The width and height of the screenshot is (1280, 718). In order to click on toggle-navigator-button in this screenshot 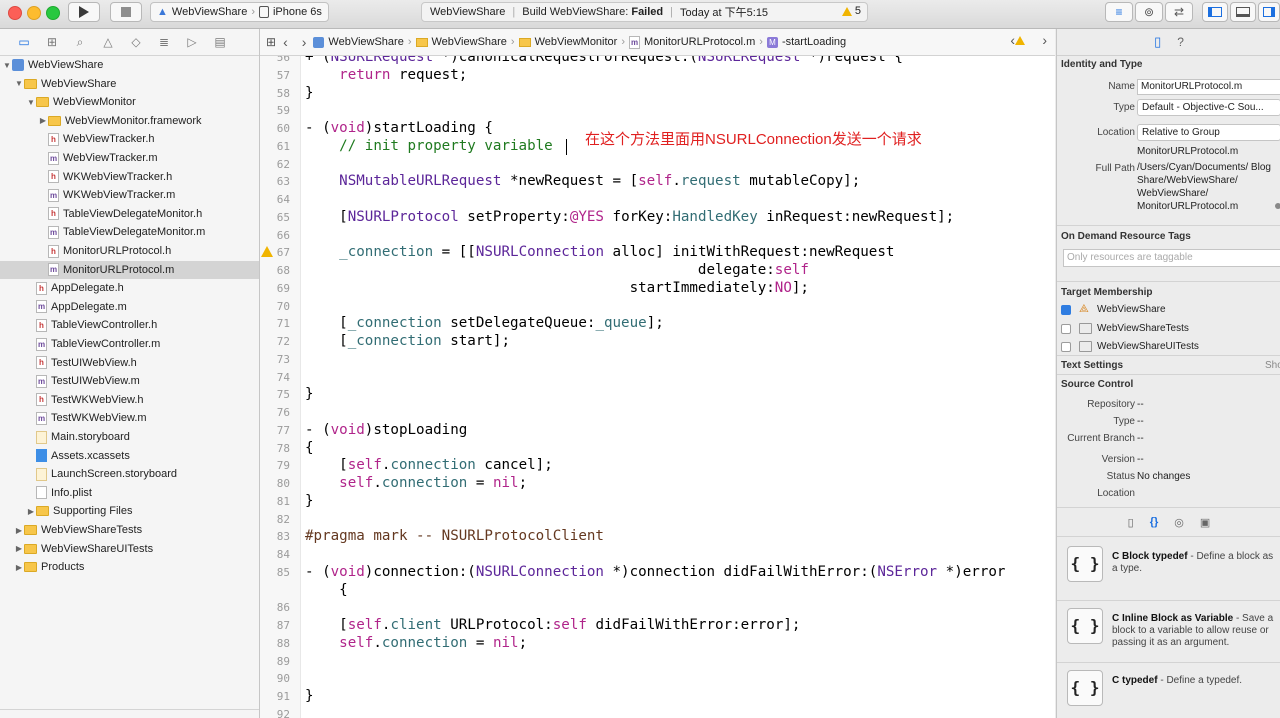, I will do `click(1215, 12)`.